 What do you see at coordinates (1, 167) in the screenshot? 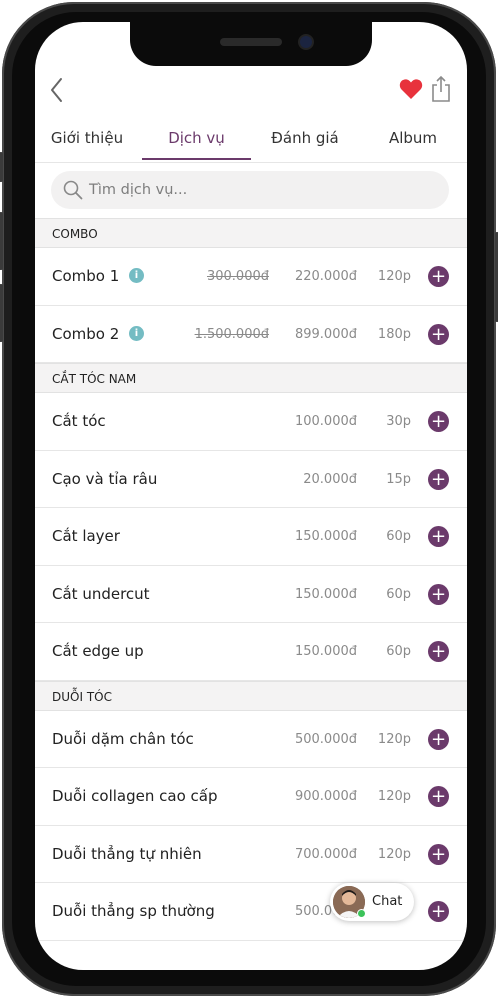
I see `mute-switch` at bounding box center [1, 167].